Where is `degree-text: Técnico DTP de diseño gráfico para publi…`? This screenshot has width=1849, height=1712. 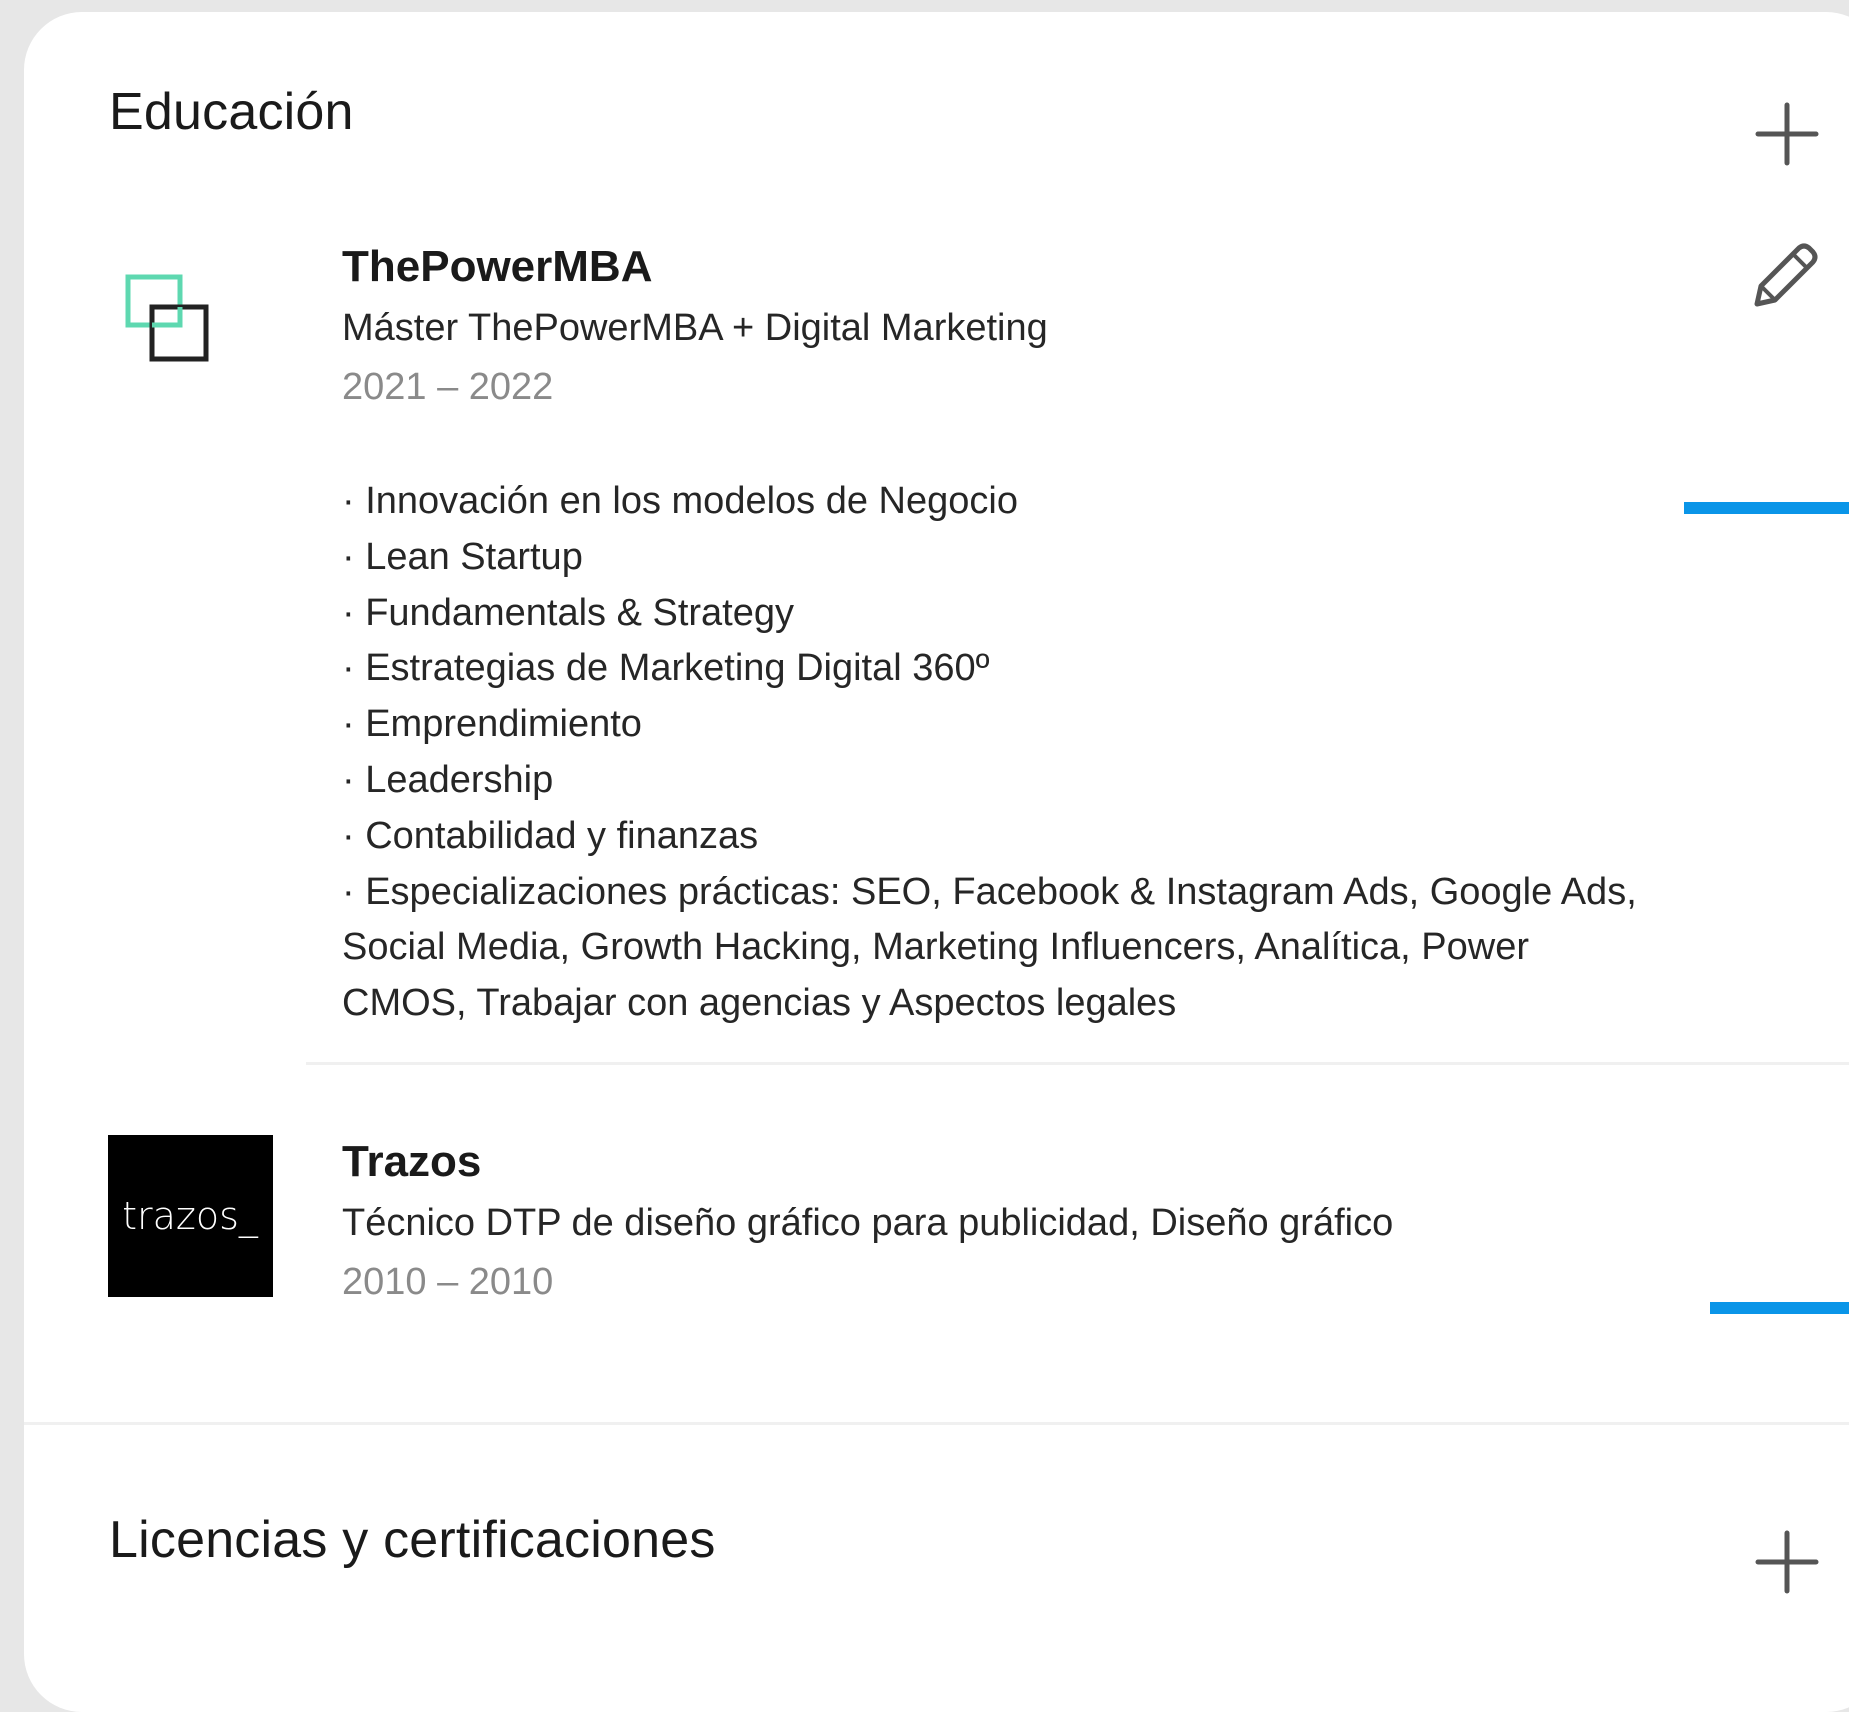
degree-text: Técnico DTP de diseño gráfico para publi… is located at coordinates (868, 1223).